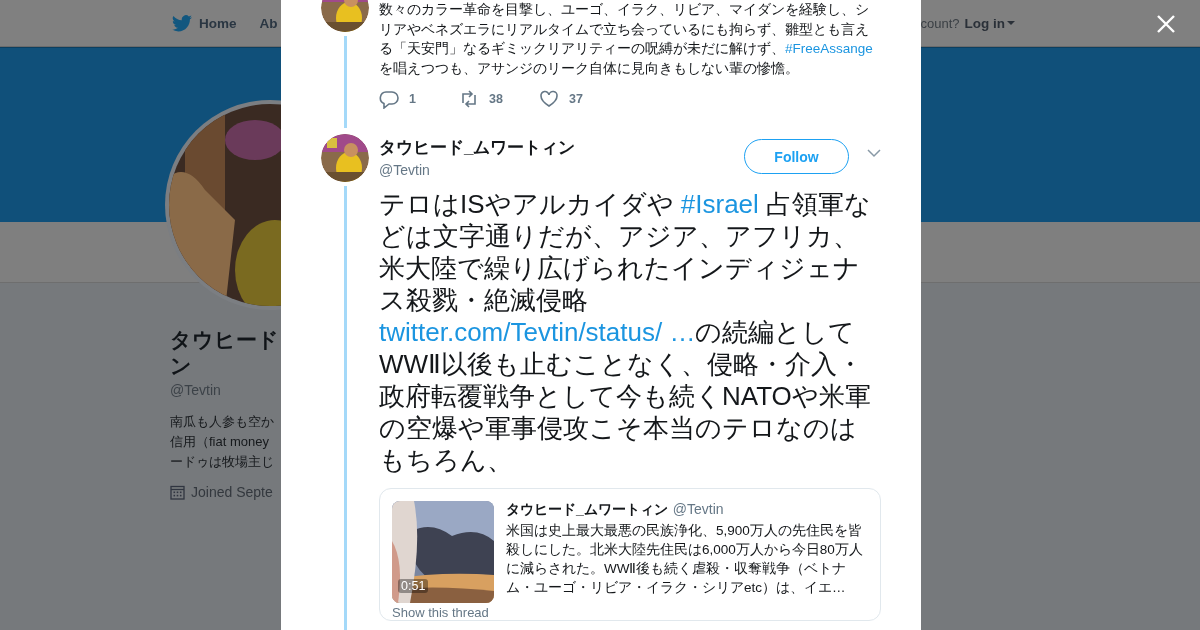 The image size is (1200, 630). Describe the element at coordinates (496, 99) in the screenshot. I see `retweet-count: 38` at that location.